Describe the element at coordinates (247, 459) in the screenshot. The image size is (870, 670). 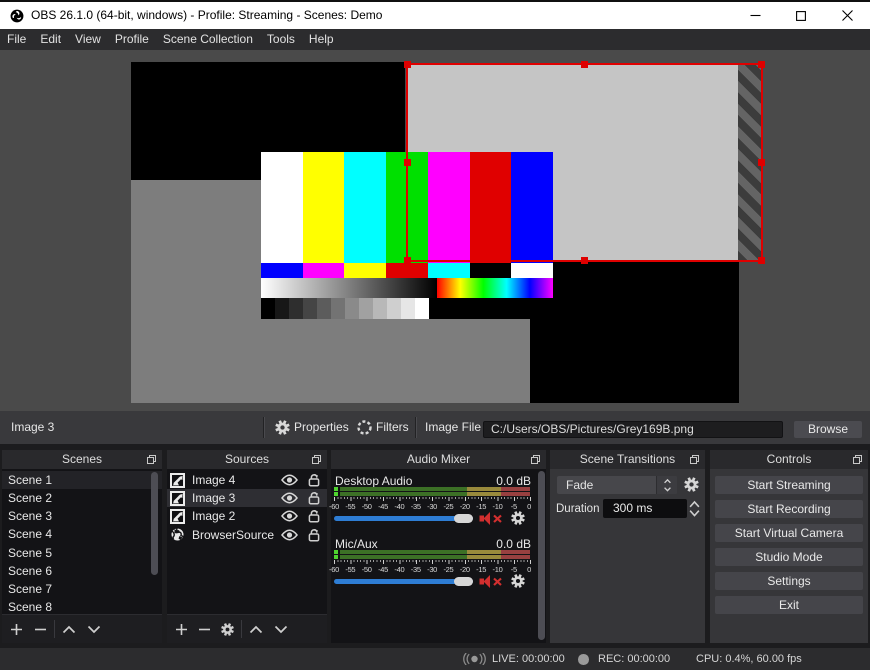
I see `sources-dock-header: Sources` at that location.